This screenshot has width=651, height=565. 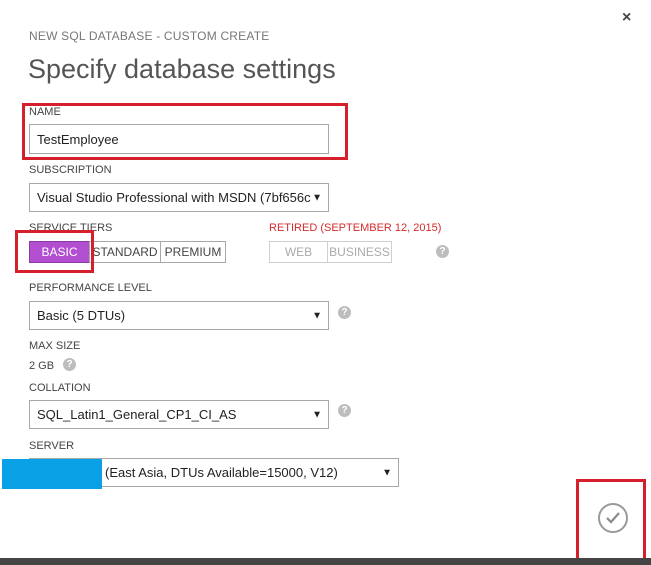 I want to click on performance-level-label: PERFORMANCE LEVEL, so click(x=90, y=288).